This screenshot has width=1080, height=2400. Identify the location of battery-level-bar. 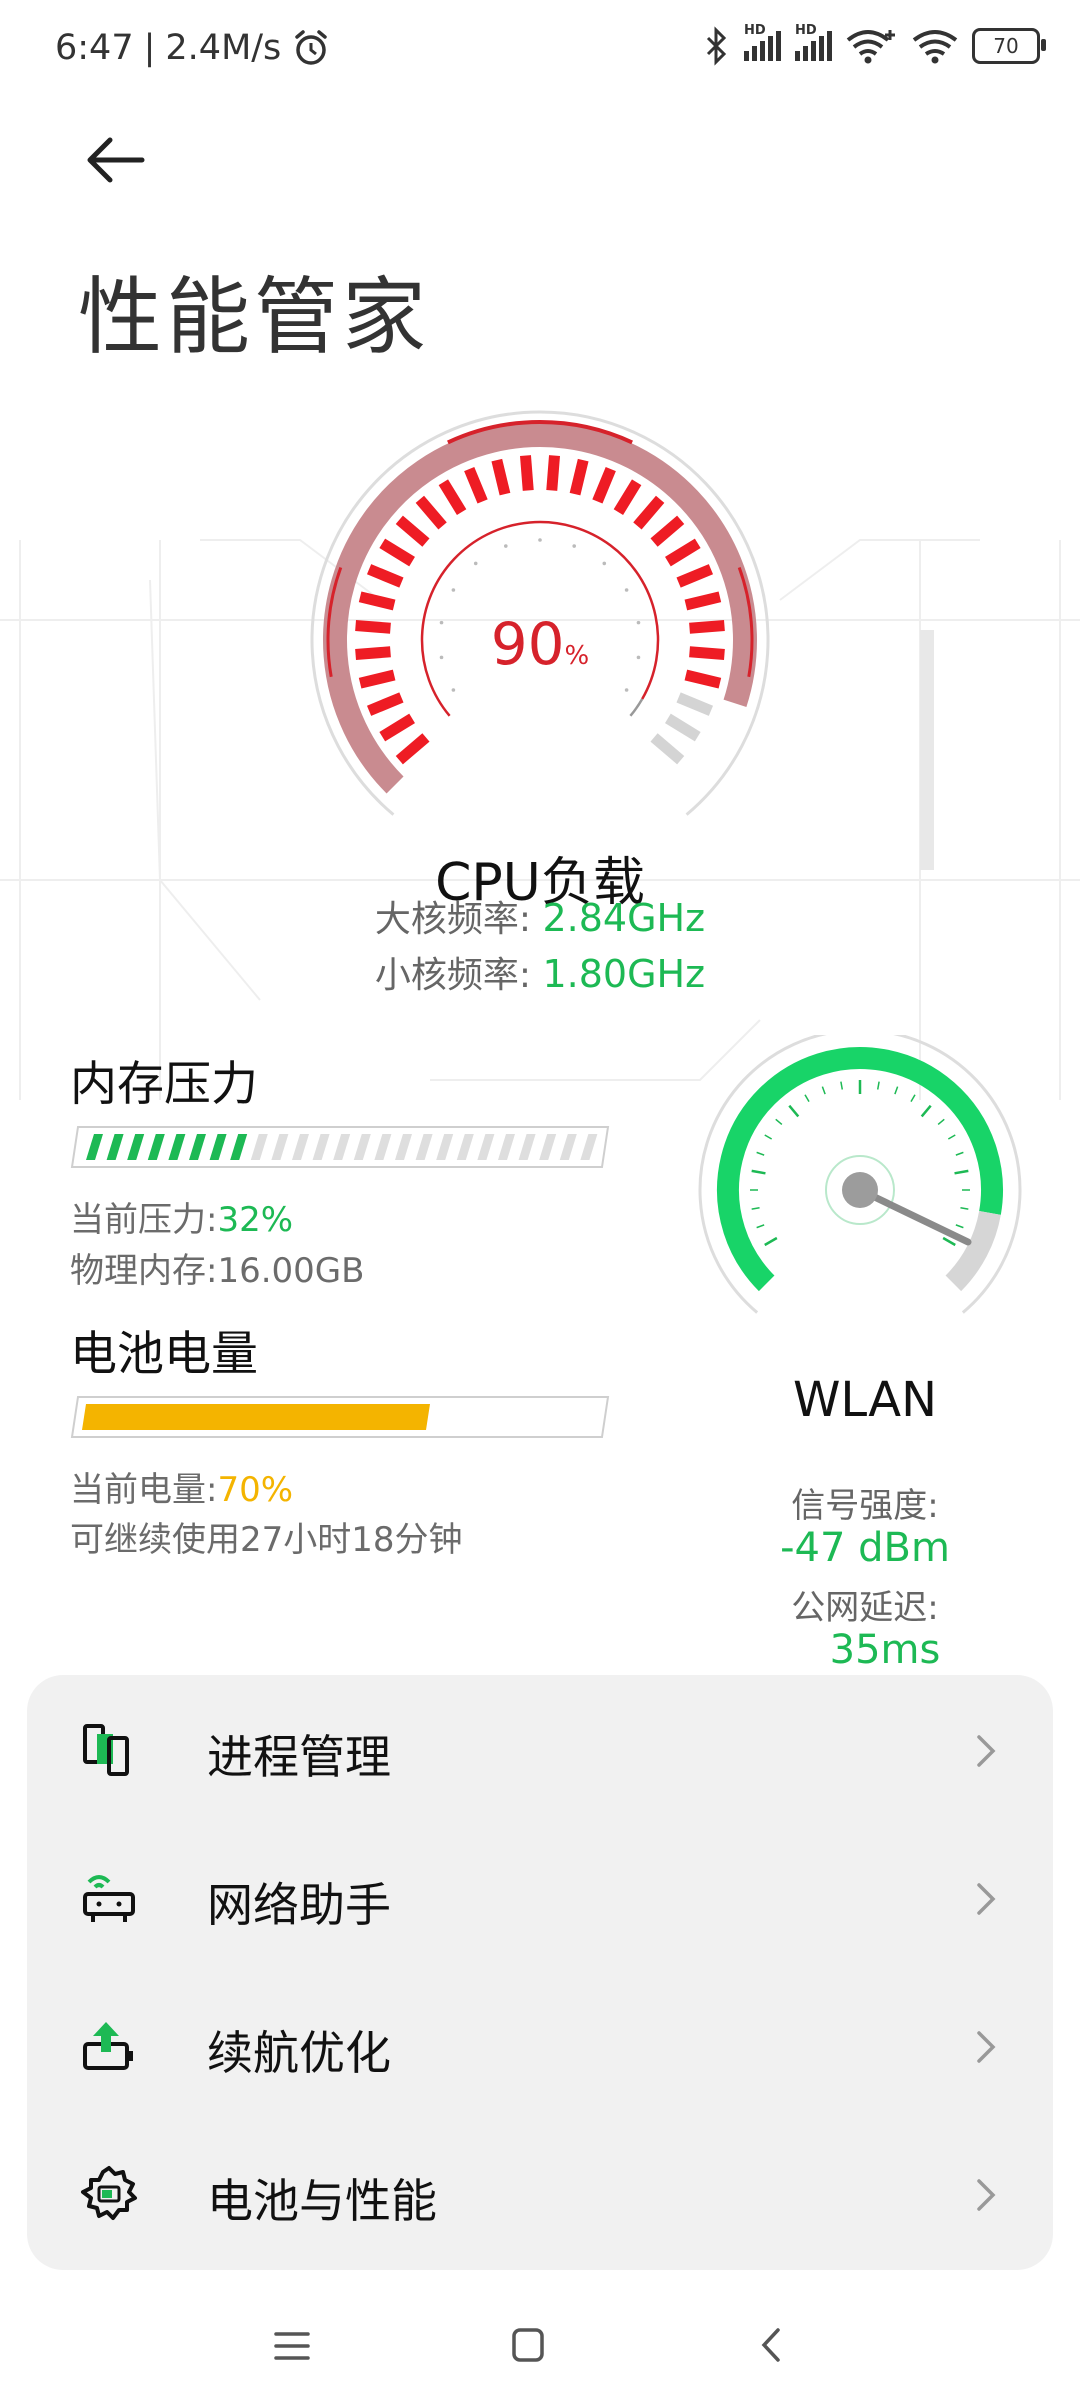
(340, 1417).